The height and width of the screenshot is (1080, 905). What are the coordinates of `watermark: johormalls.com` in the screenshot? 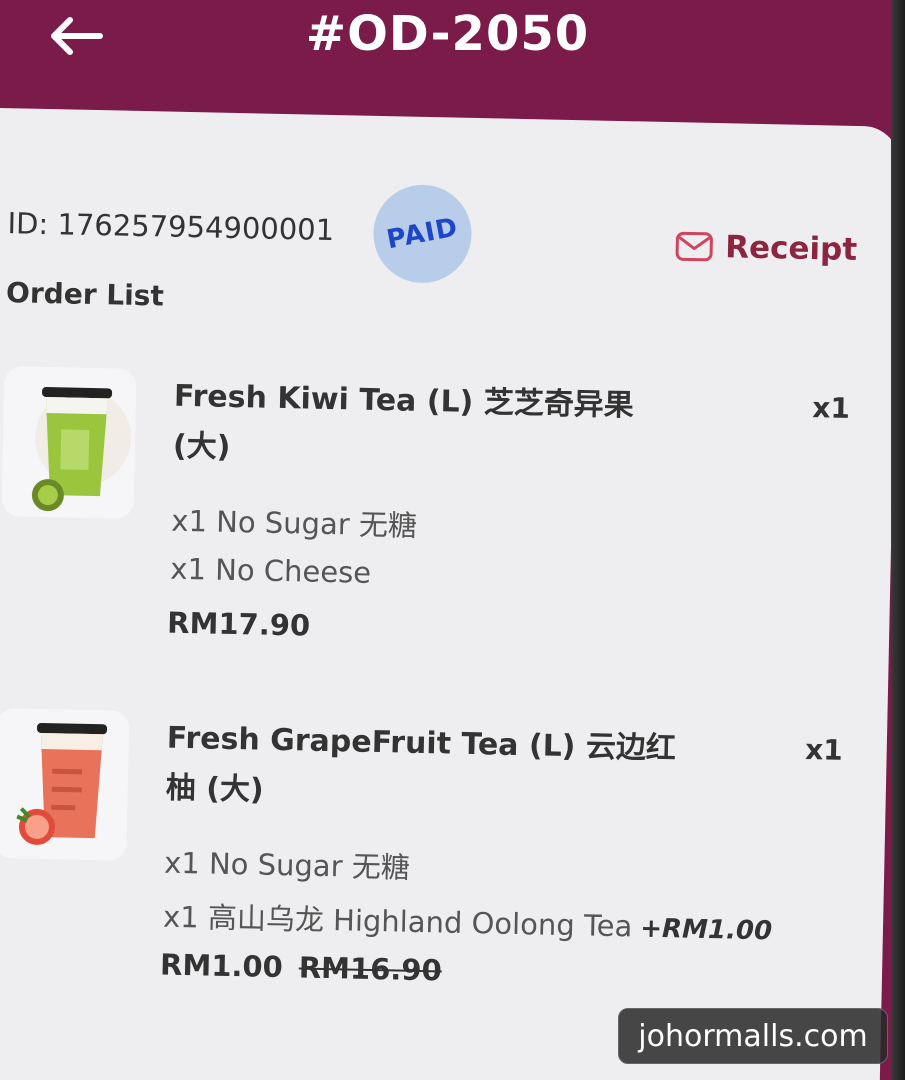 It's located at (753, 1036).